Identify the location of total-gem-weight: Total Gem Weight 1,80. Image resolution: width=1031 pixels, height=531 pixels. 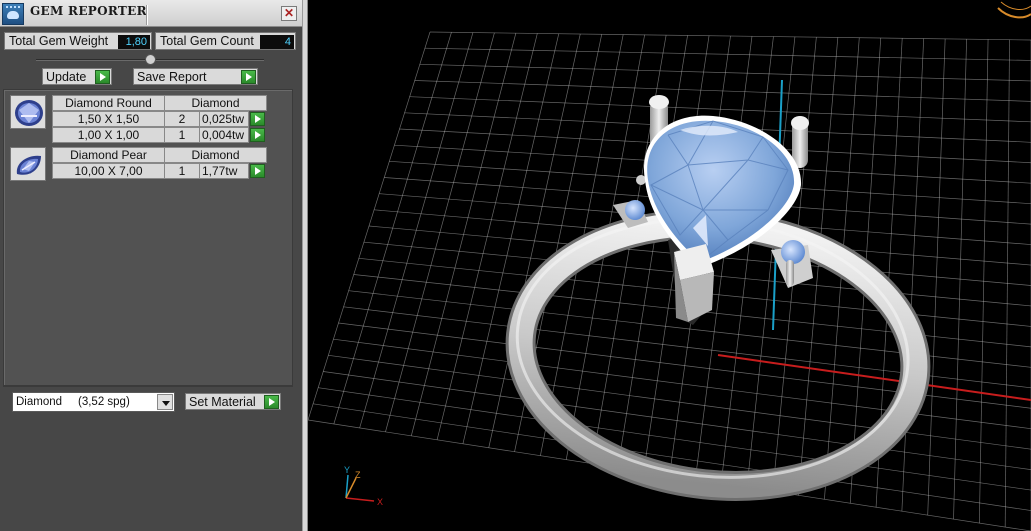
(78, 41).